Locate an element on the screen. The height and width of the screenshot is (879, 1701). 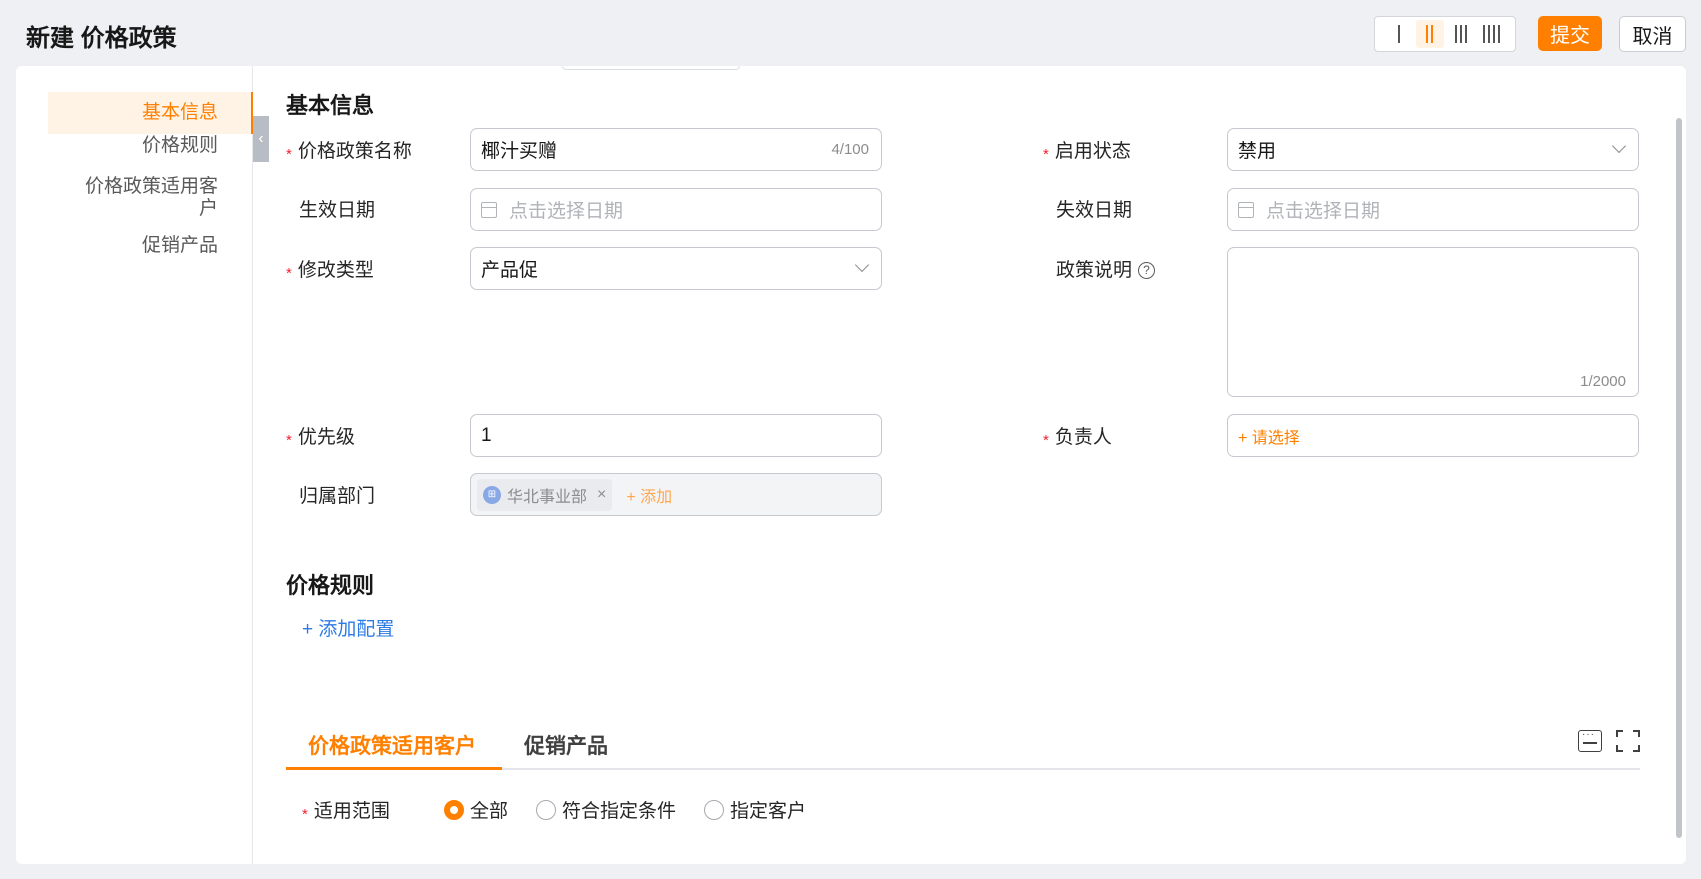
owner-label: * 负责人 is located at coordinates (1077, 438).